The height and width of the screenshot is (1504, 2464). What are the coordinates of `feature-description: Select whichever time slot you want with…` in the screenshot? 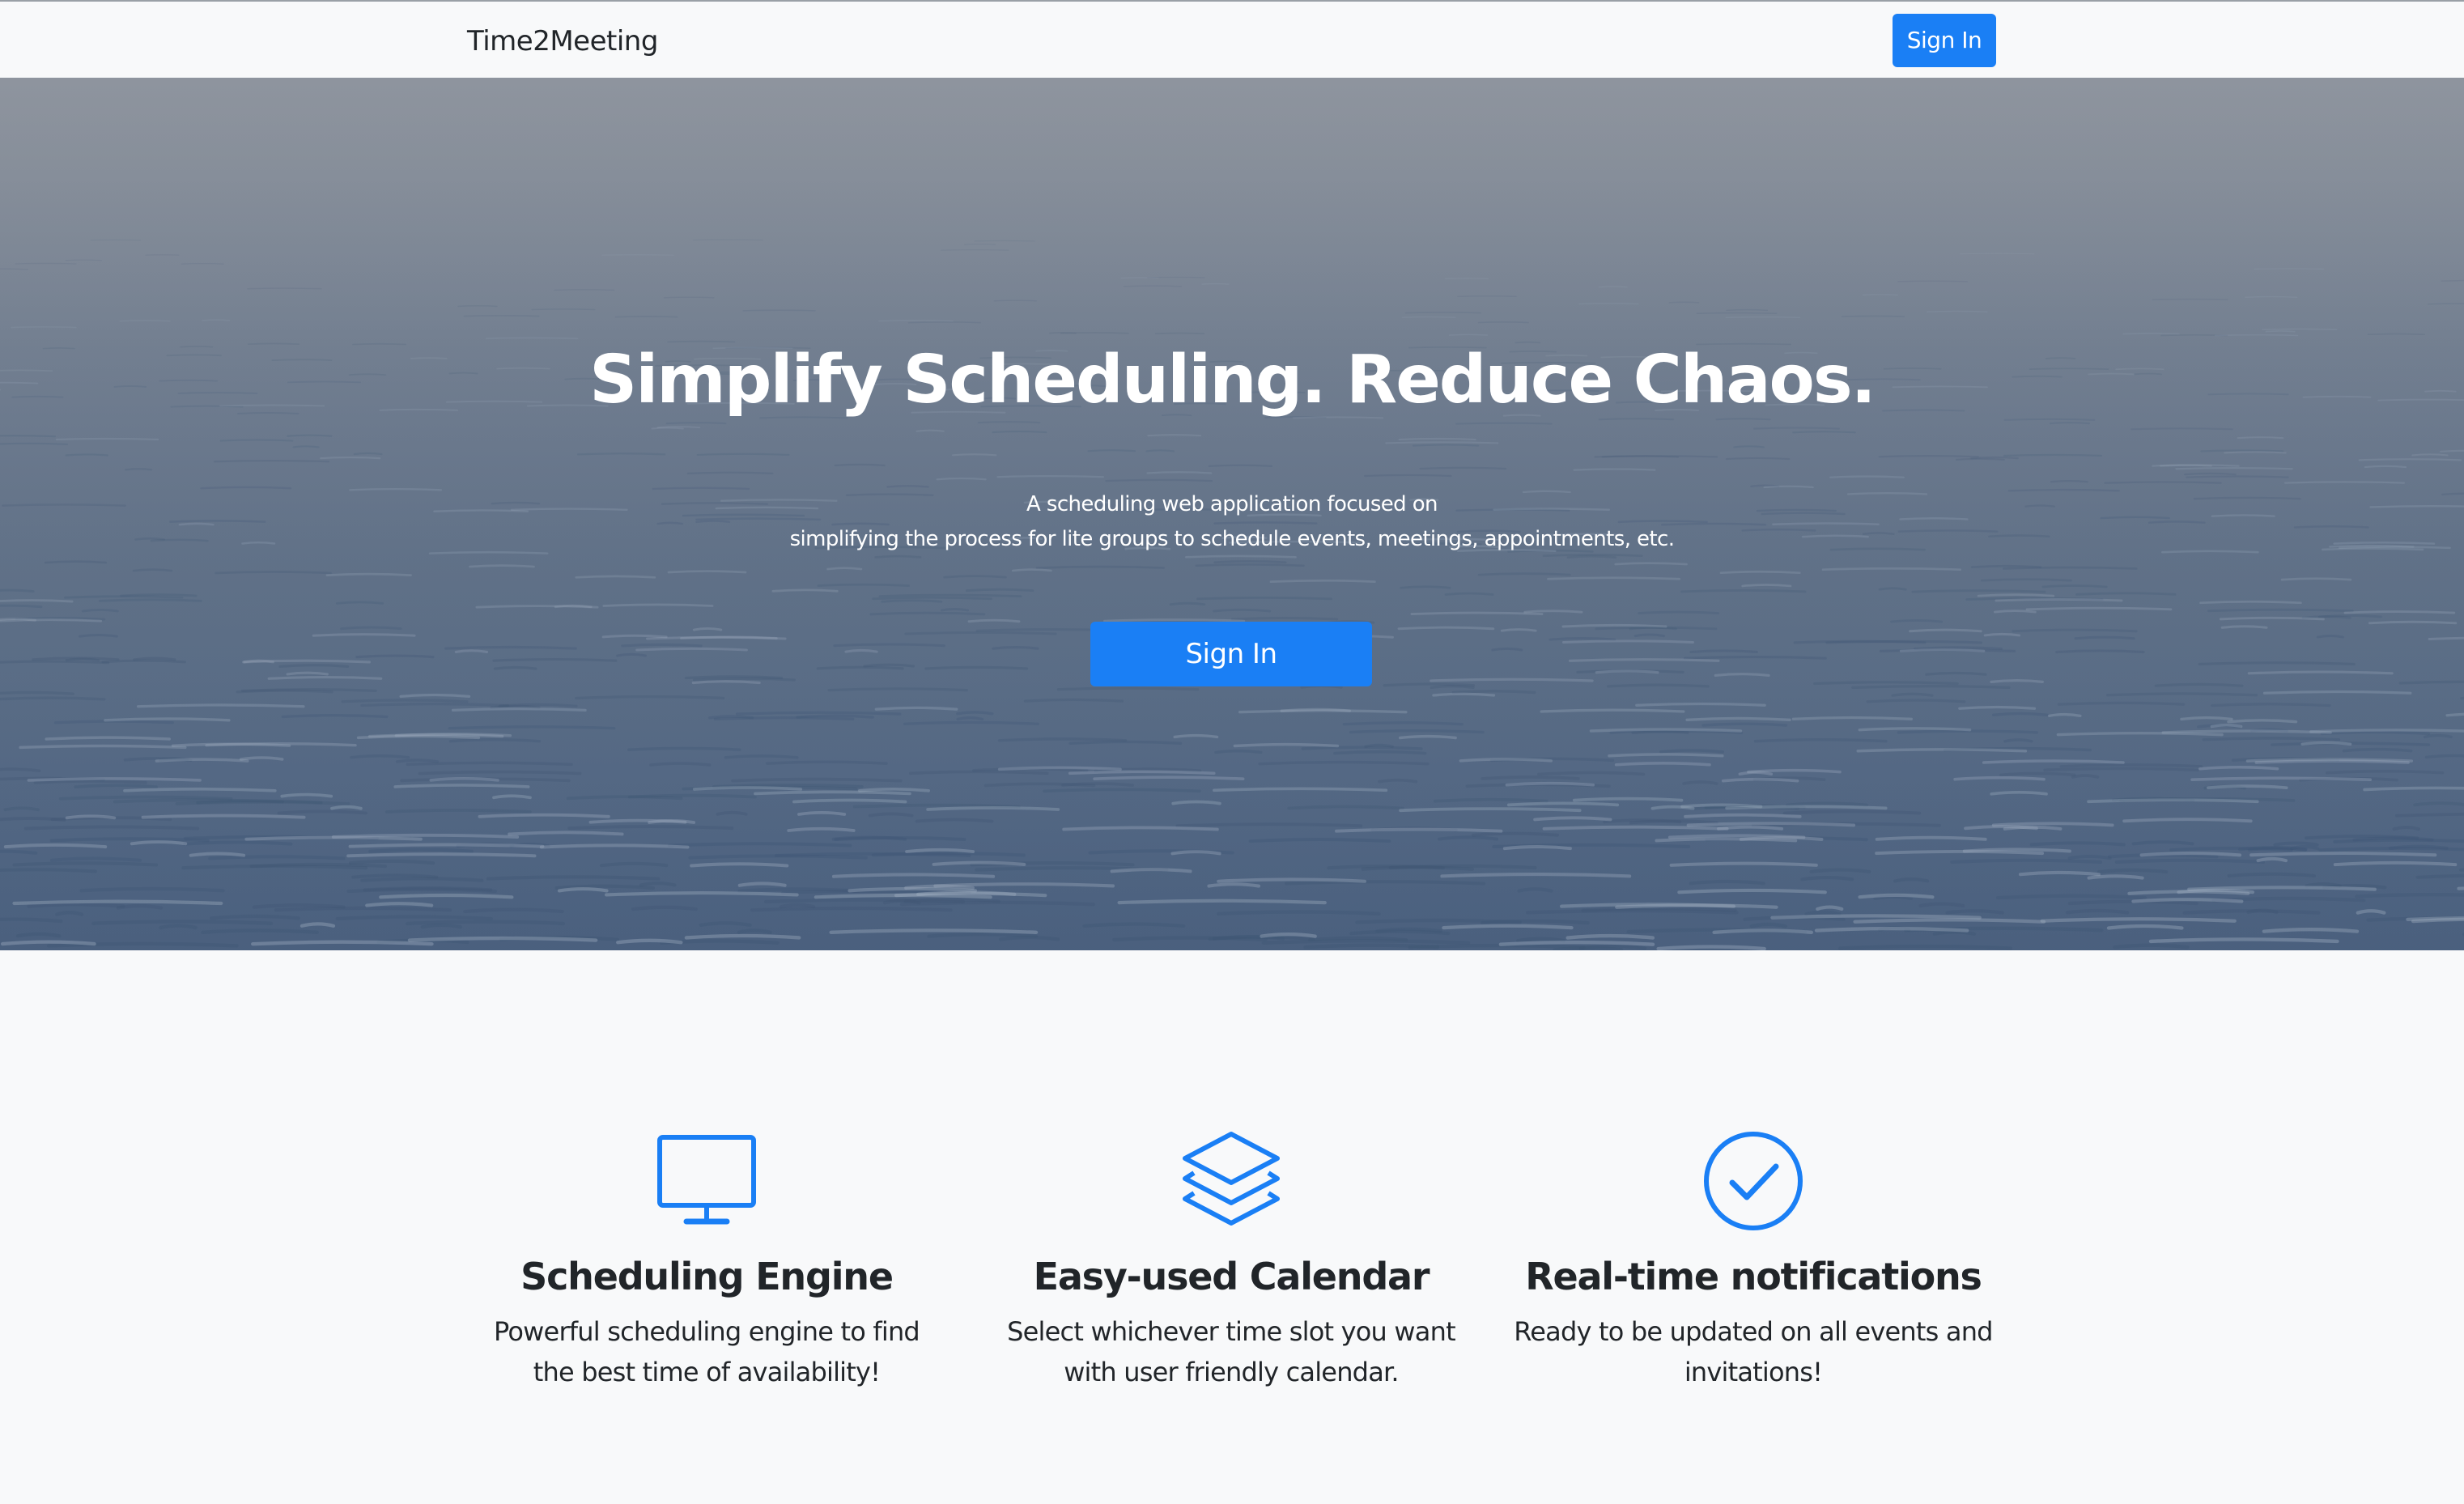 It's located at (1231, 1352).